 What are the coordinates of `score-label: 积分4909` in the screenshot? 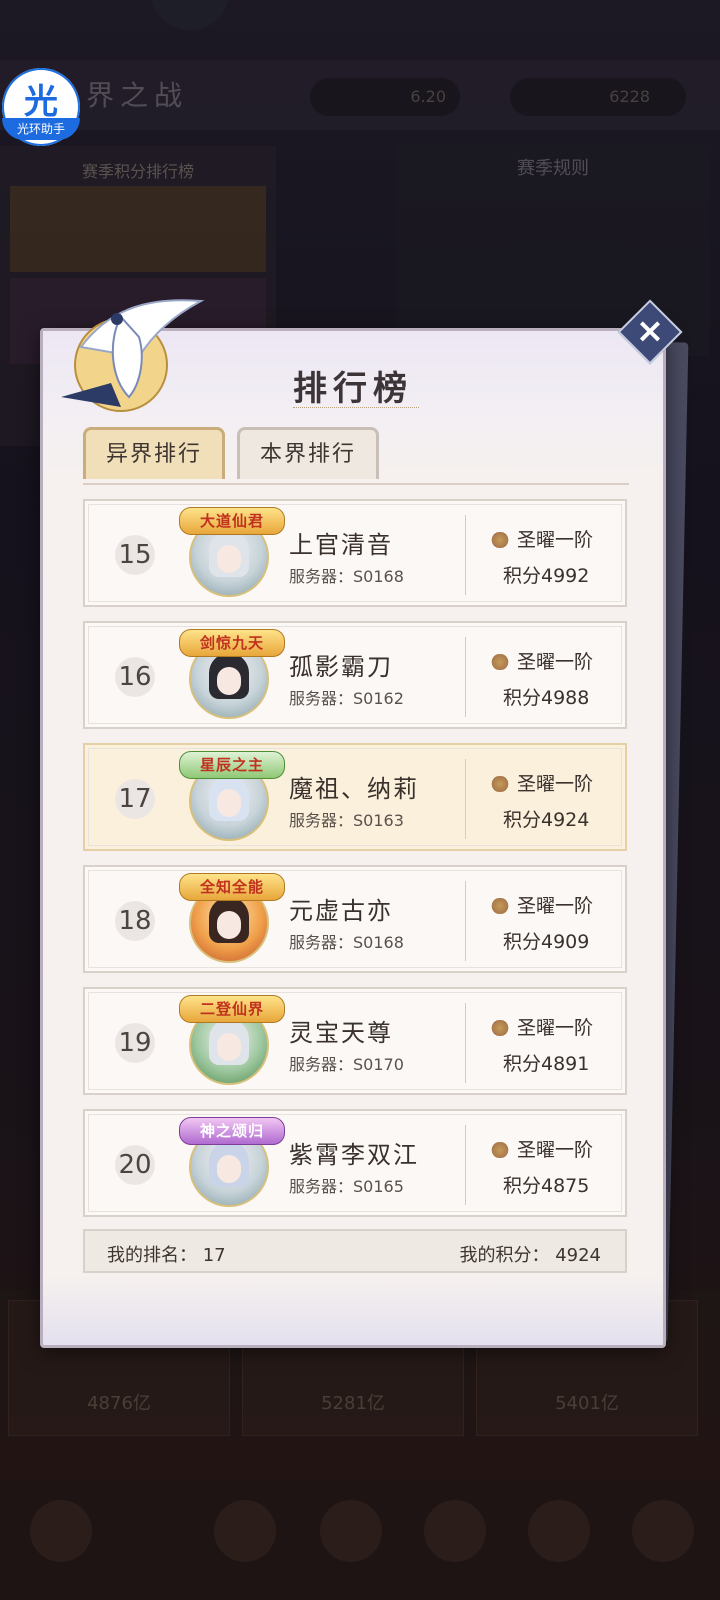 It's located at (546, 942).